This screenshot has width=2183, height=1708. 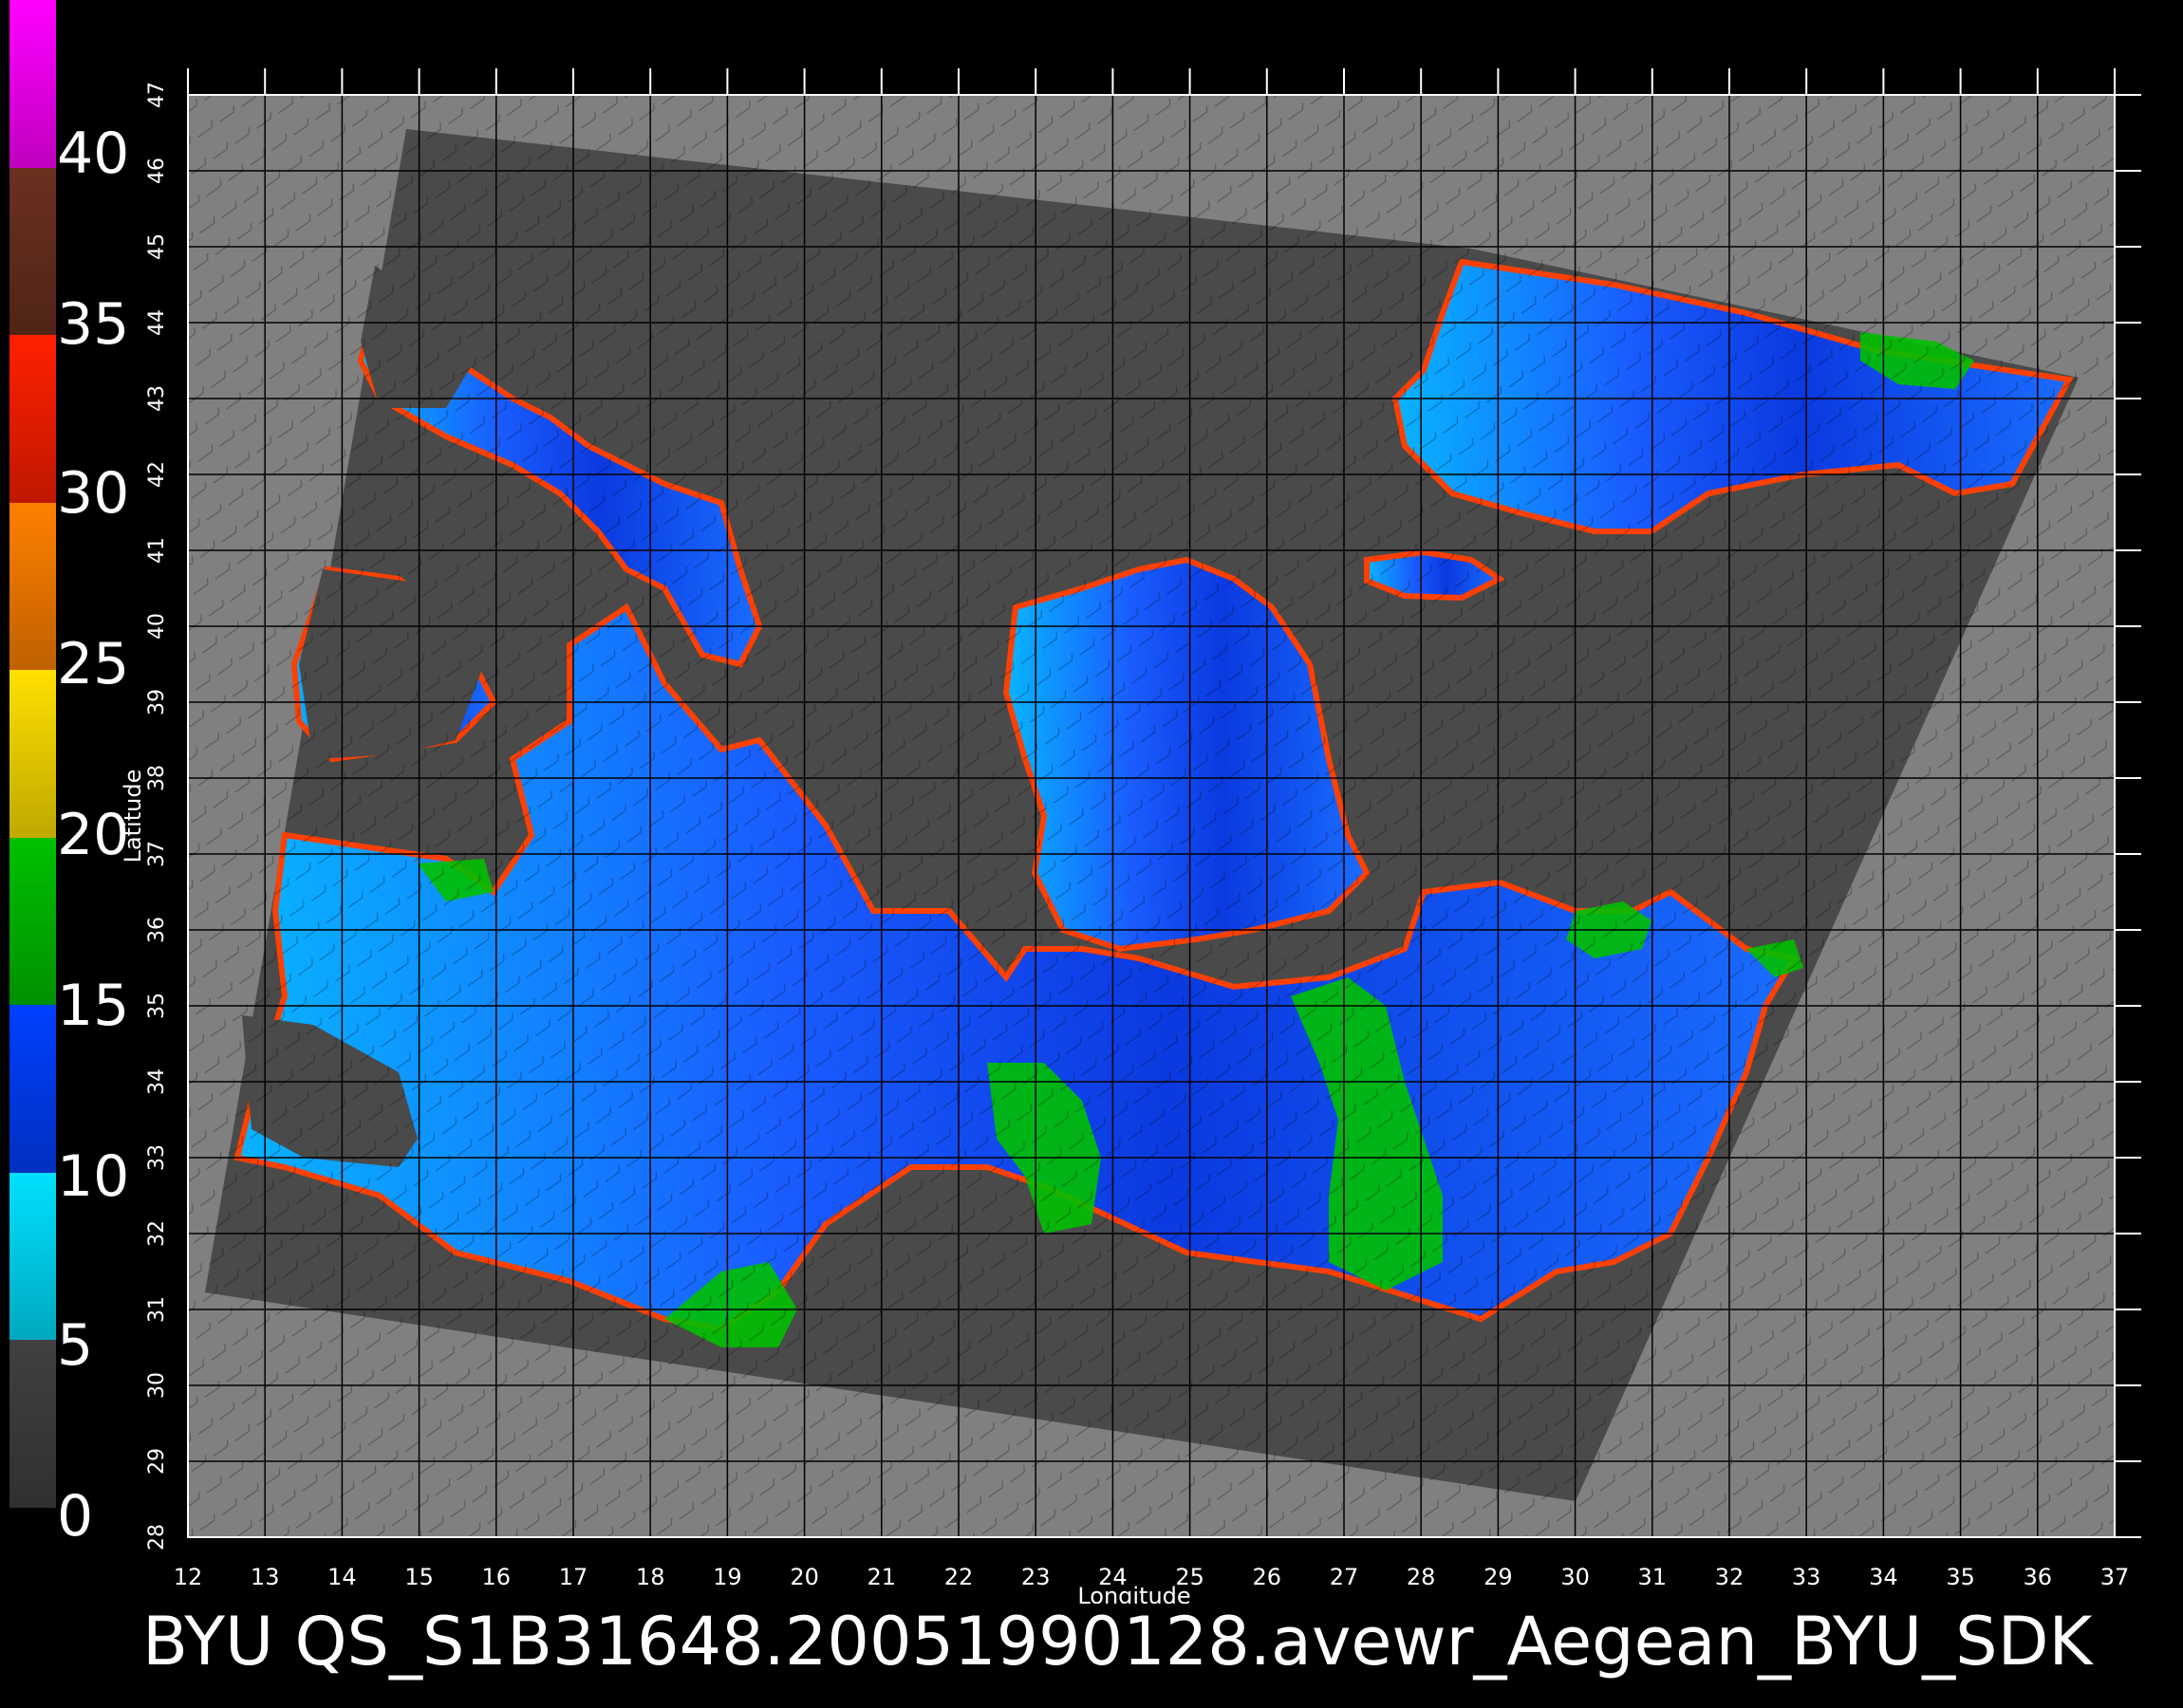 What do you see at coordinates (133, 817) in the screenshot?
I see `y-axis-label: Latitude` at bounding box center [133, 817].